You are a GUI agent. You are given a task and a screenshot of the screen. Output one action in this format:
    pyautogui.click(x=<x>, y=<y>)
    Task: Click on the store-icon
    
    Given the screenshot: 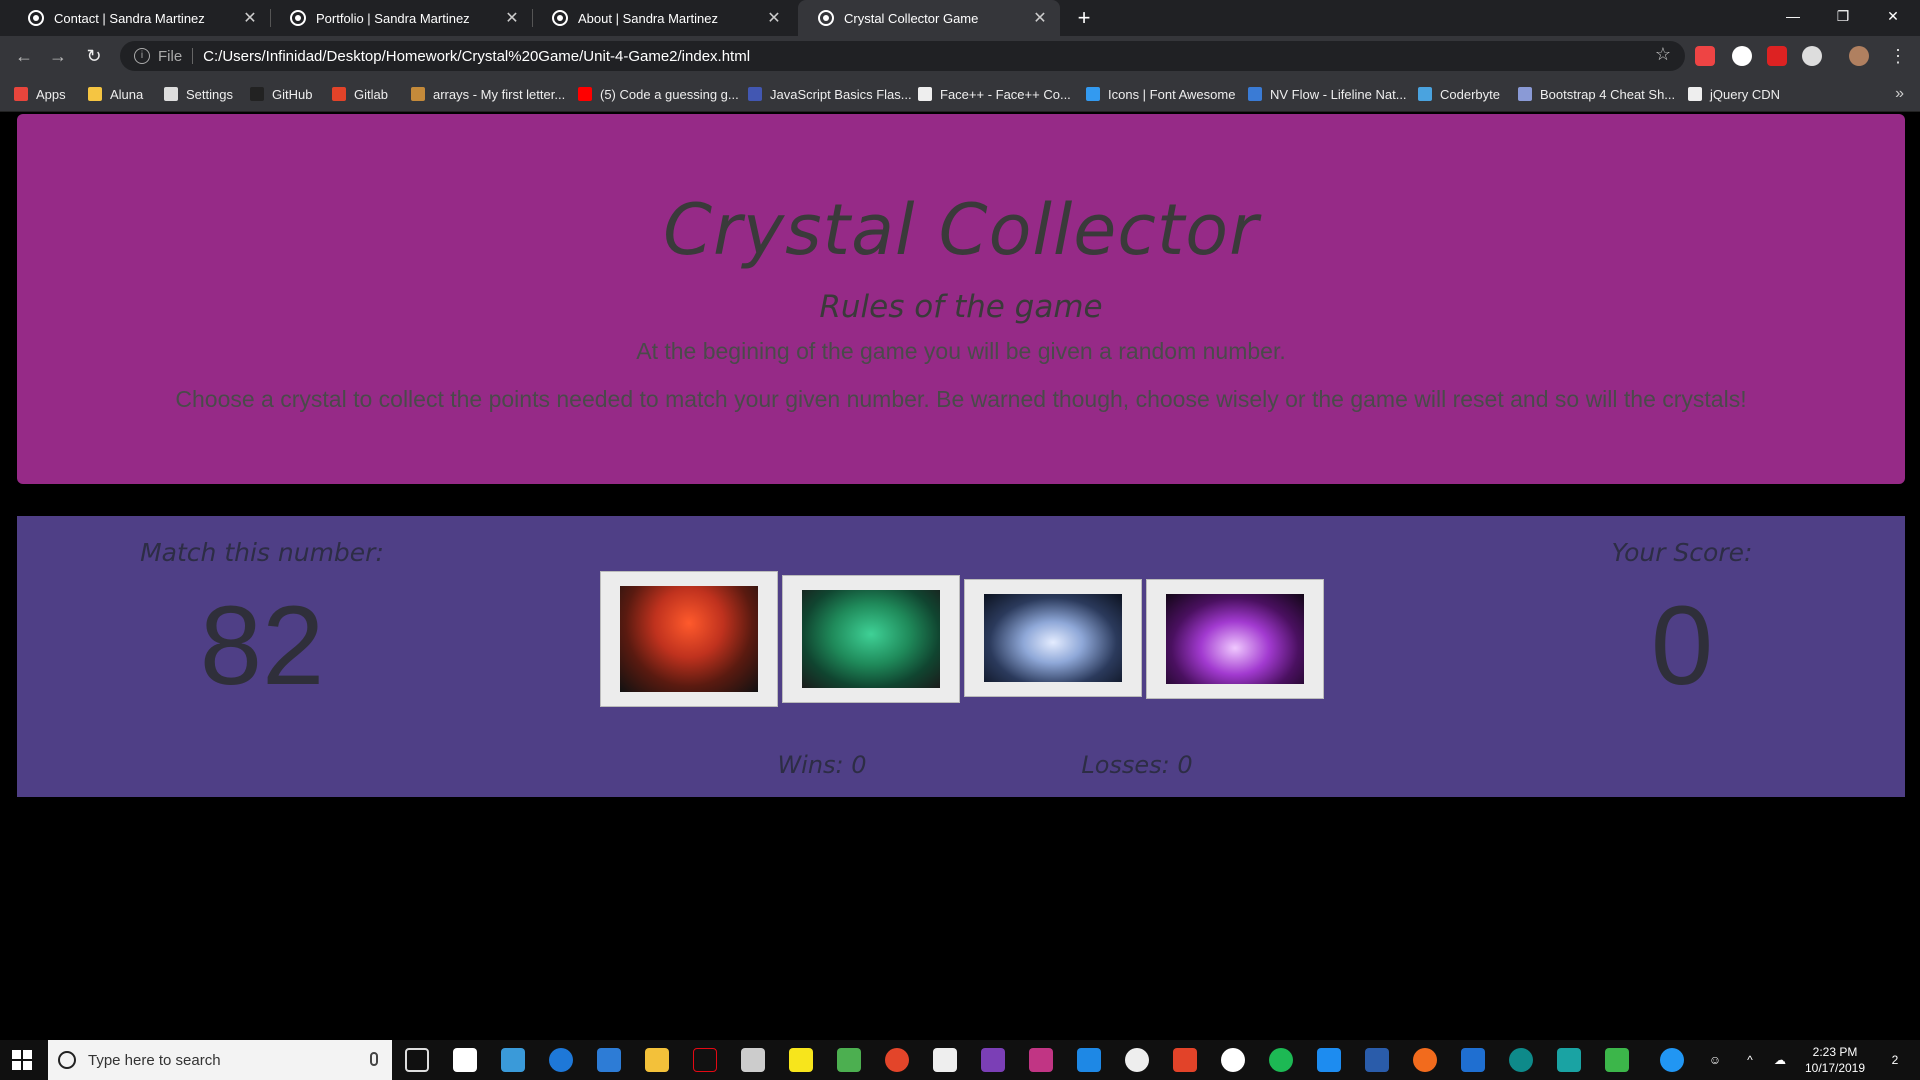 What is the action you would take?
    pyautogui.click(x=609, y=1060)
    